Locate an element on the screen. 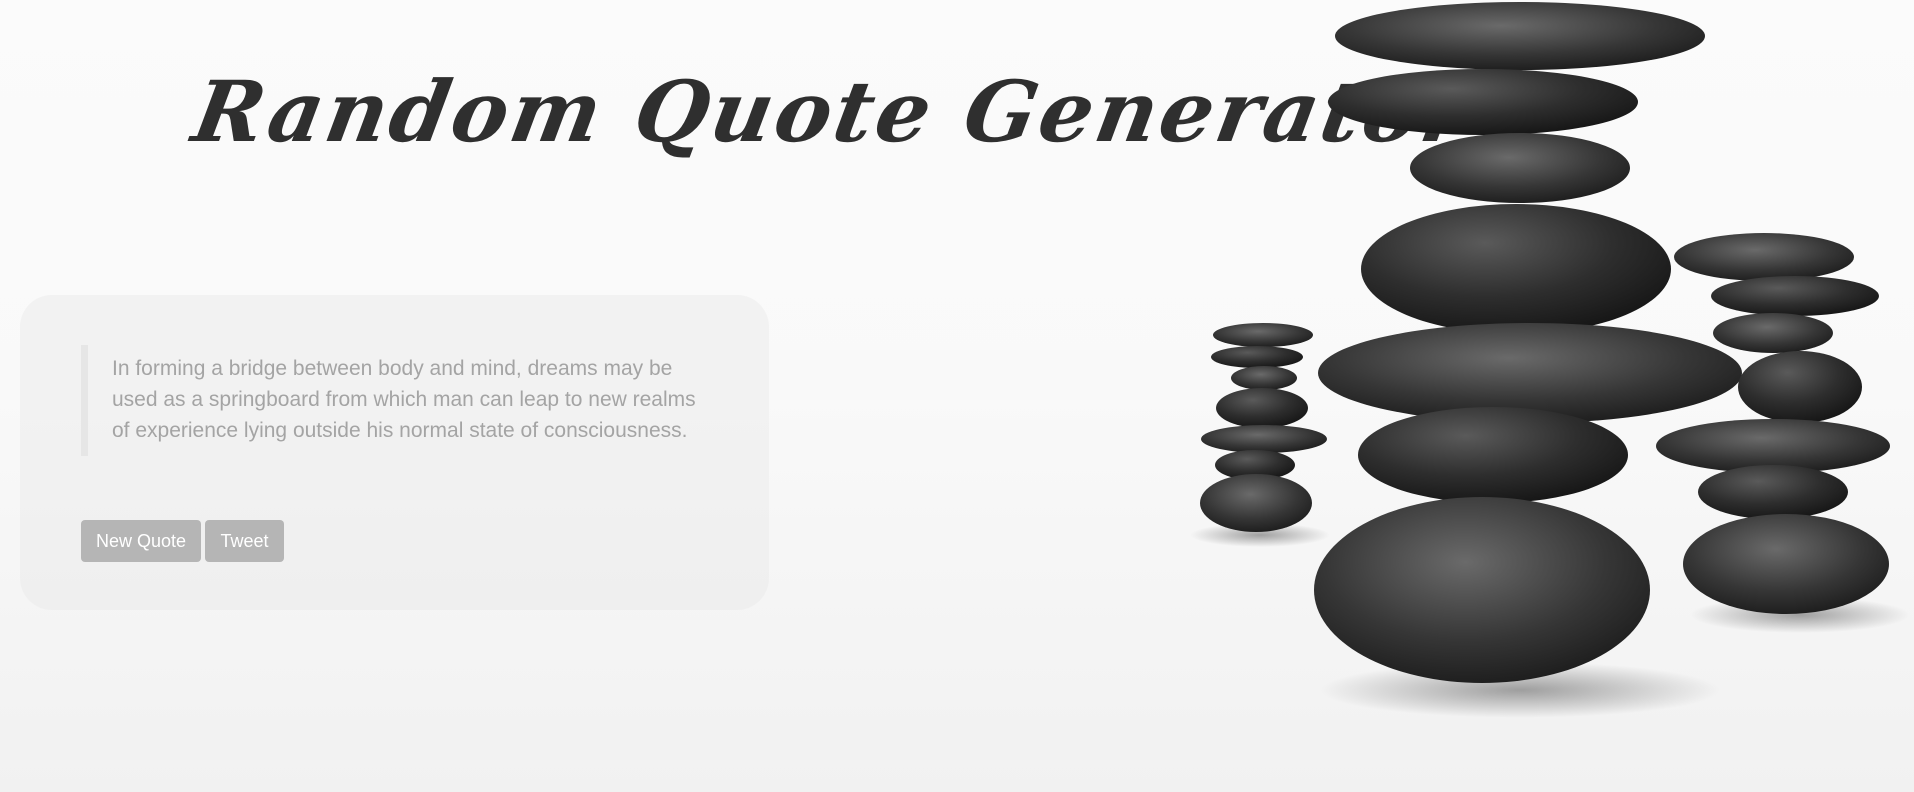  new-quote-button: New Quote is located at coordinates (141, 541).